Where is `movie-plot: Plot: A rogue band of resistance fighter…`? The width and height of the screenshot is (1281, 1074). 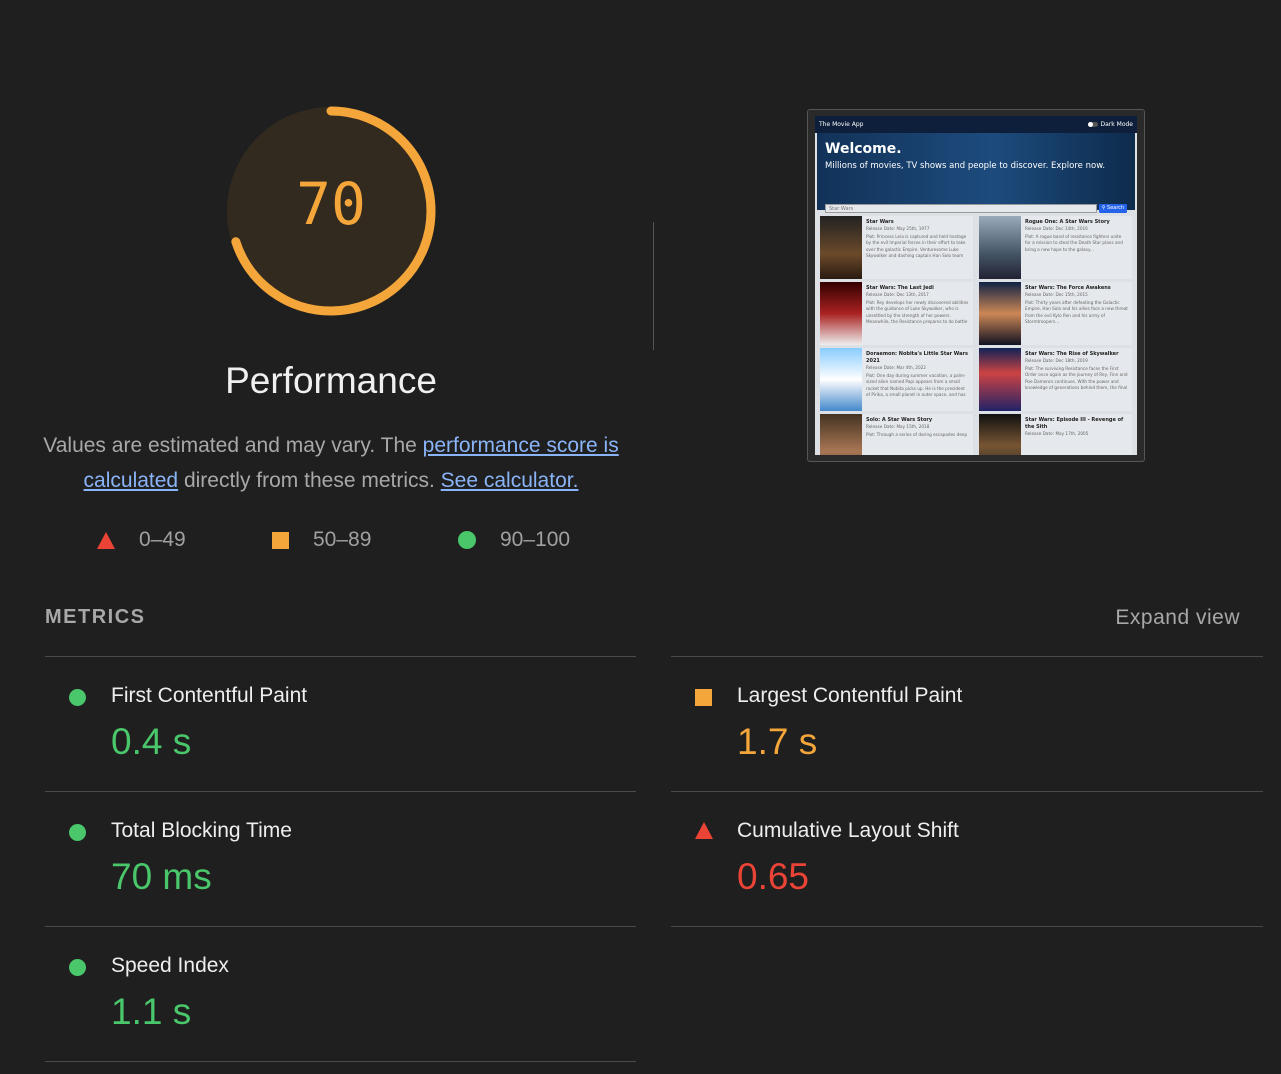 movie-plot: Plot: A rogue band of resistance fighter… is located at coordinates (1074, 243).